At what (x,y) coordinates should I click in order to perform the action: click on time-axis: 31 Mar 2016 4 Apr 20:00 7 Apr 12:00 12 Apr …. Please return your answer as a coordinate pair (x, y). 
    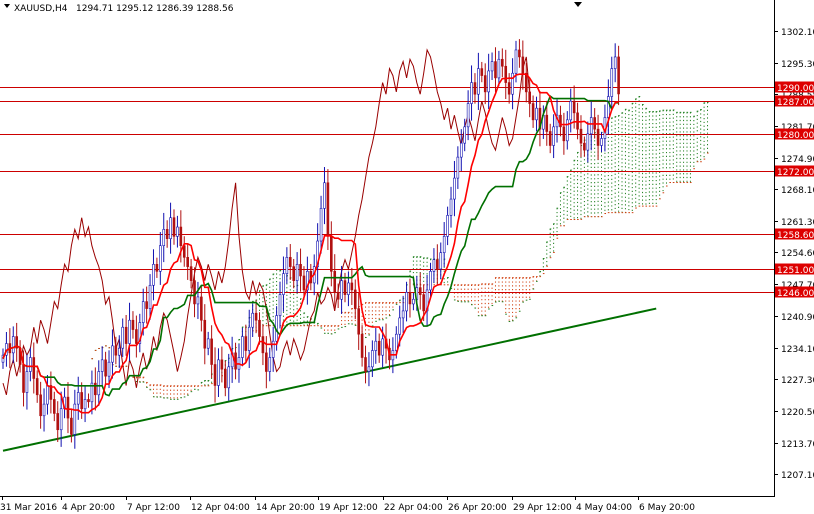
    Looking at the image, I should click on (347, 504).